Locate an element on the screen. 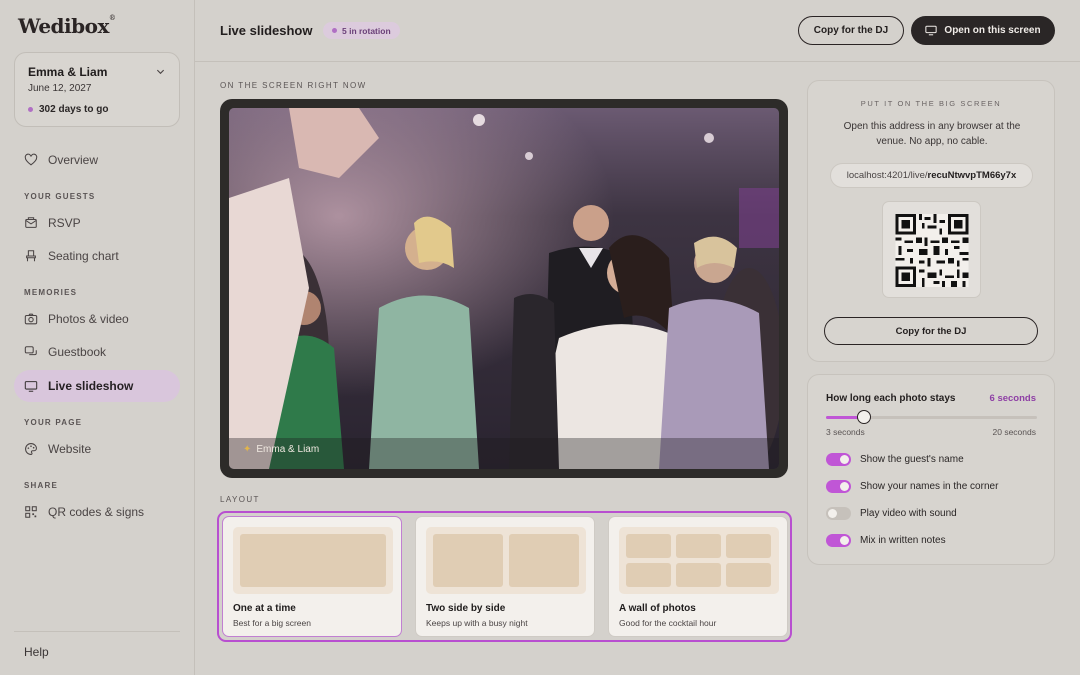  layout-preview-grid is located at coordinates (699, 560).